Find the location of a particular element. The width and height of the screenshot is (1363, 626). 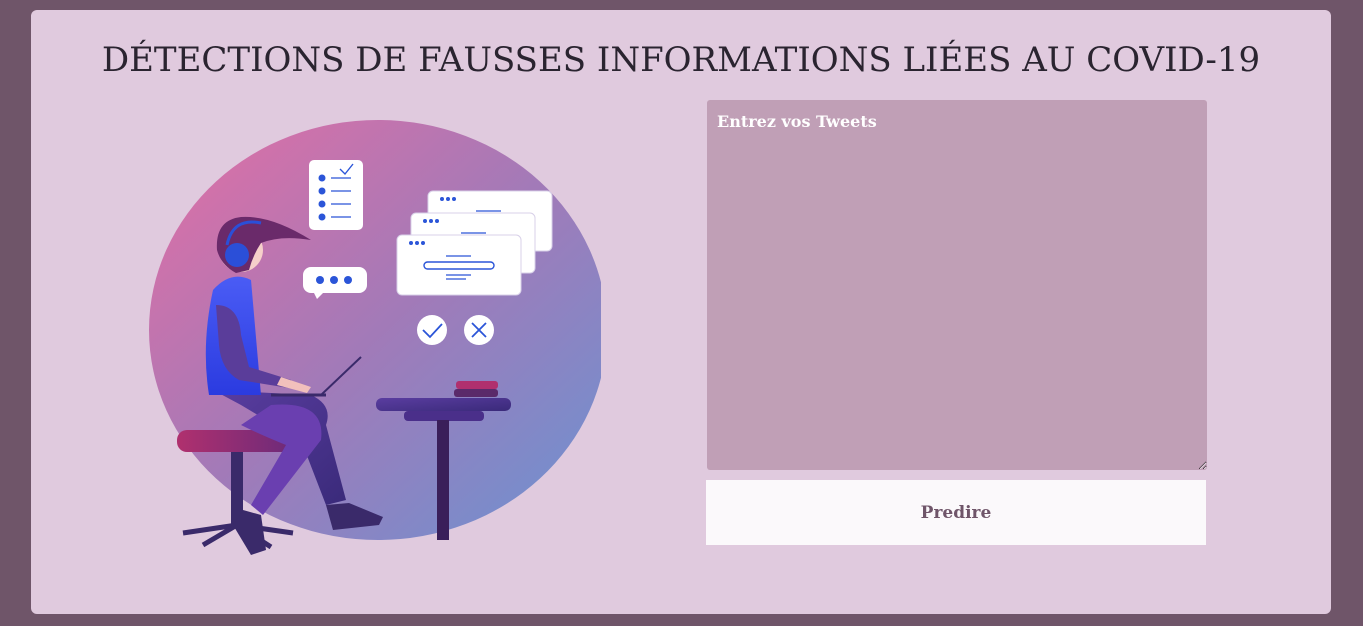

check-icon is located at coordinates (432, 330).